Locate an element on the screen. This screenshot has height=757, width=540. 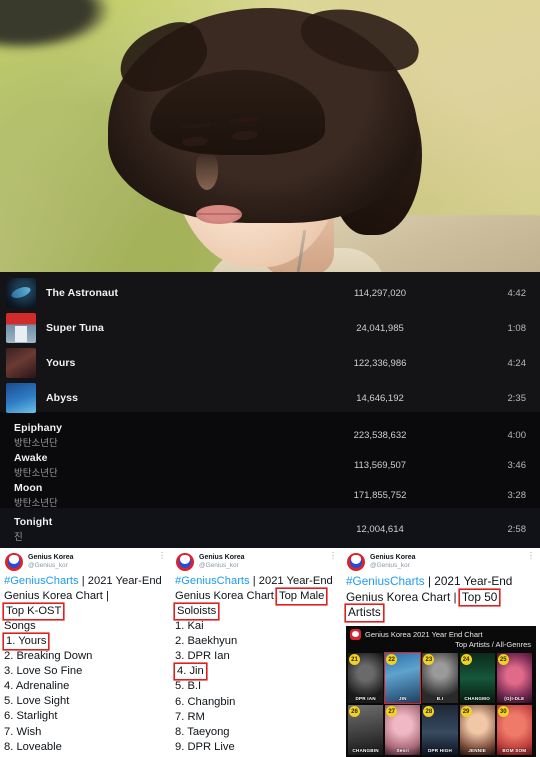
track-row: Moon 방탄소년단 171,855,752 3:28 is located at coordinates (270, 495).